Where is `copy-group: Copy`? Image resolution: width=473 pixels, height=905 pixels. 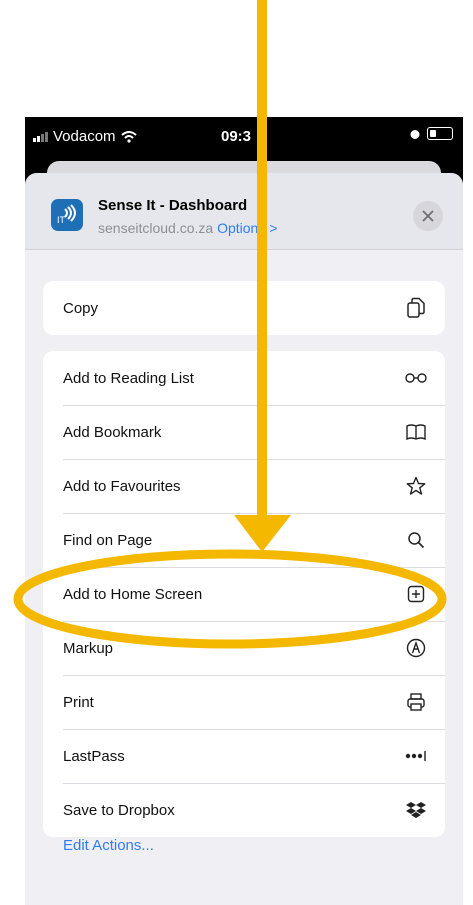 copy-group: Copy is located at coordinates (244, 308).